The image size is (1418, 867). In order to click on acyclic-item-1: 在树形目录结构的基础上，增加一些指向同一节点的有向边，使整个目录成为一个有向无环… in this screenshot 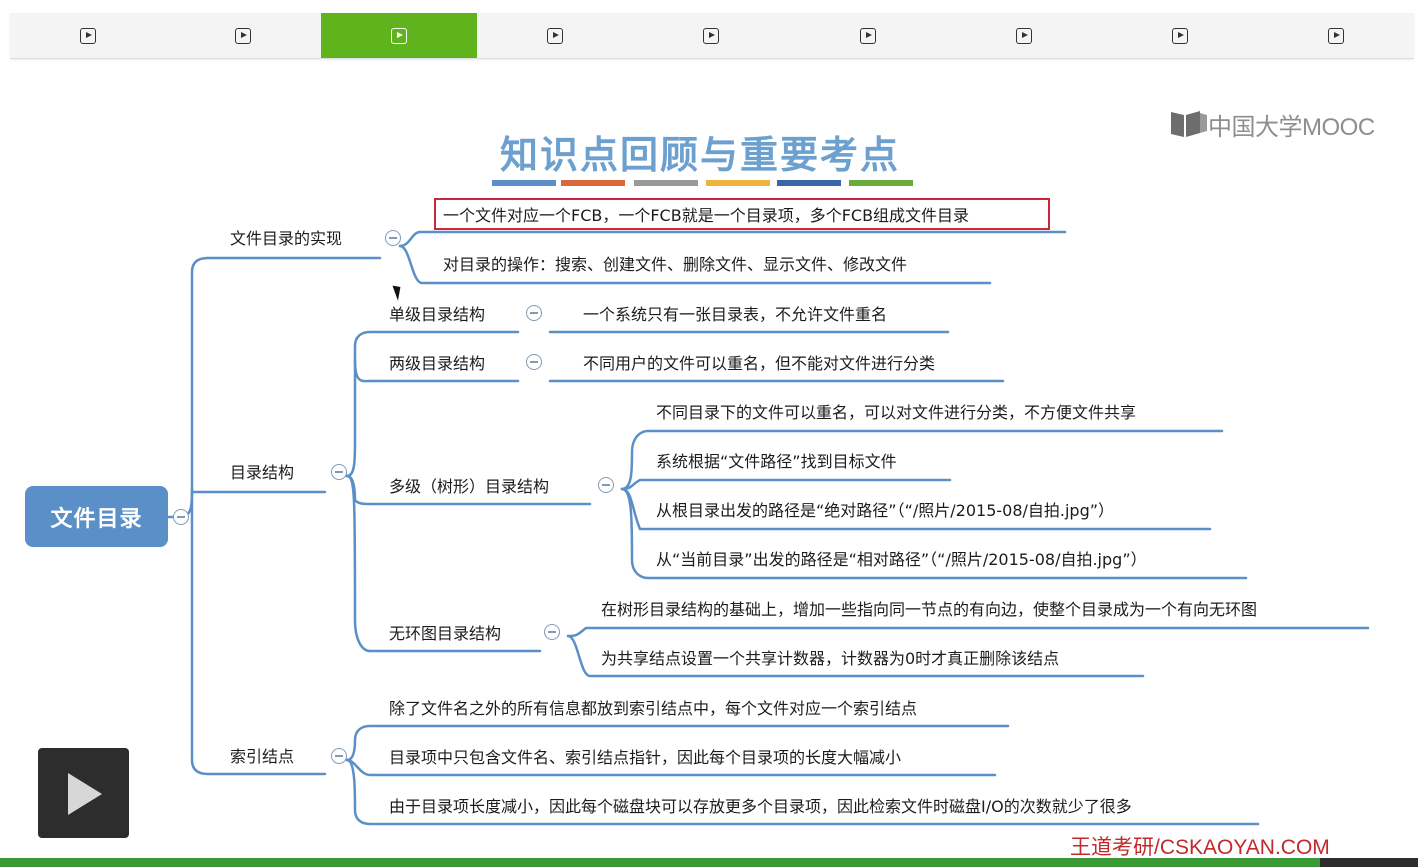, I will do `click(929, 610)`.